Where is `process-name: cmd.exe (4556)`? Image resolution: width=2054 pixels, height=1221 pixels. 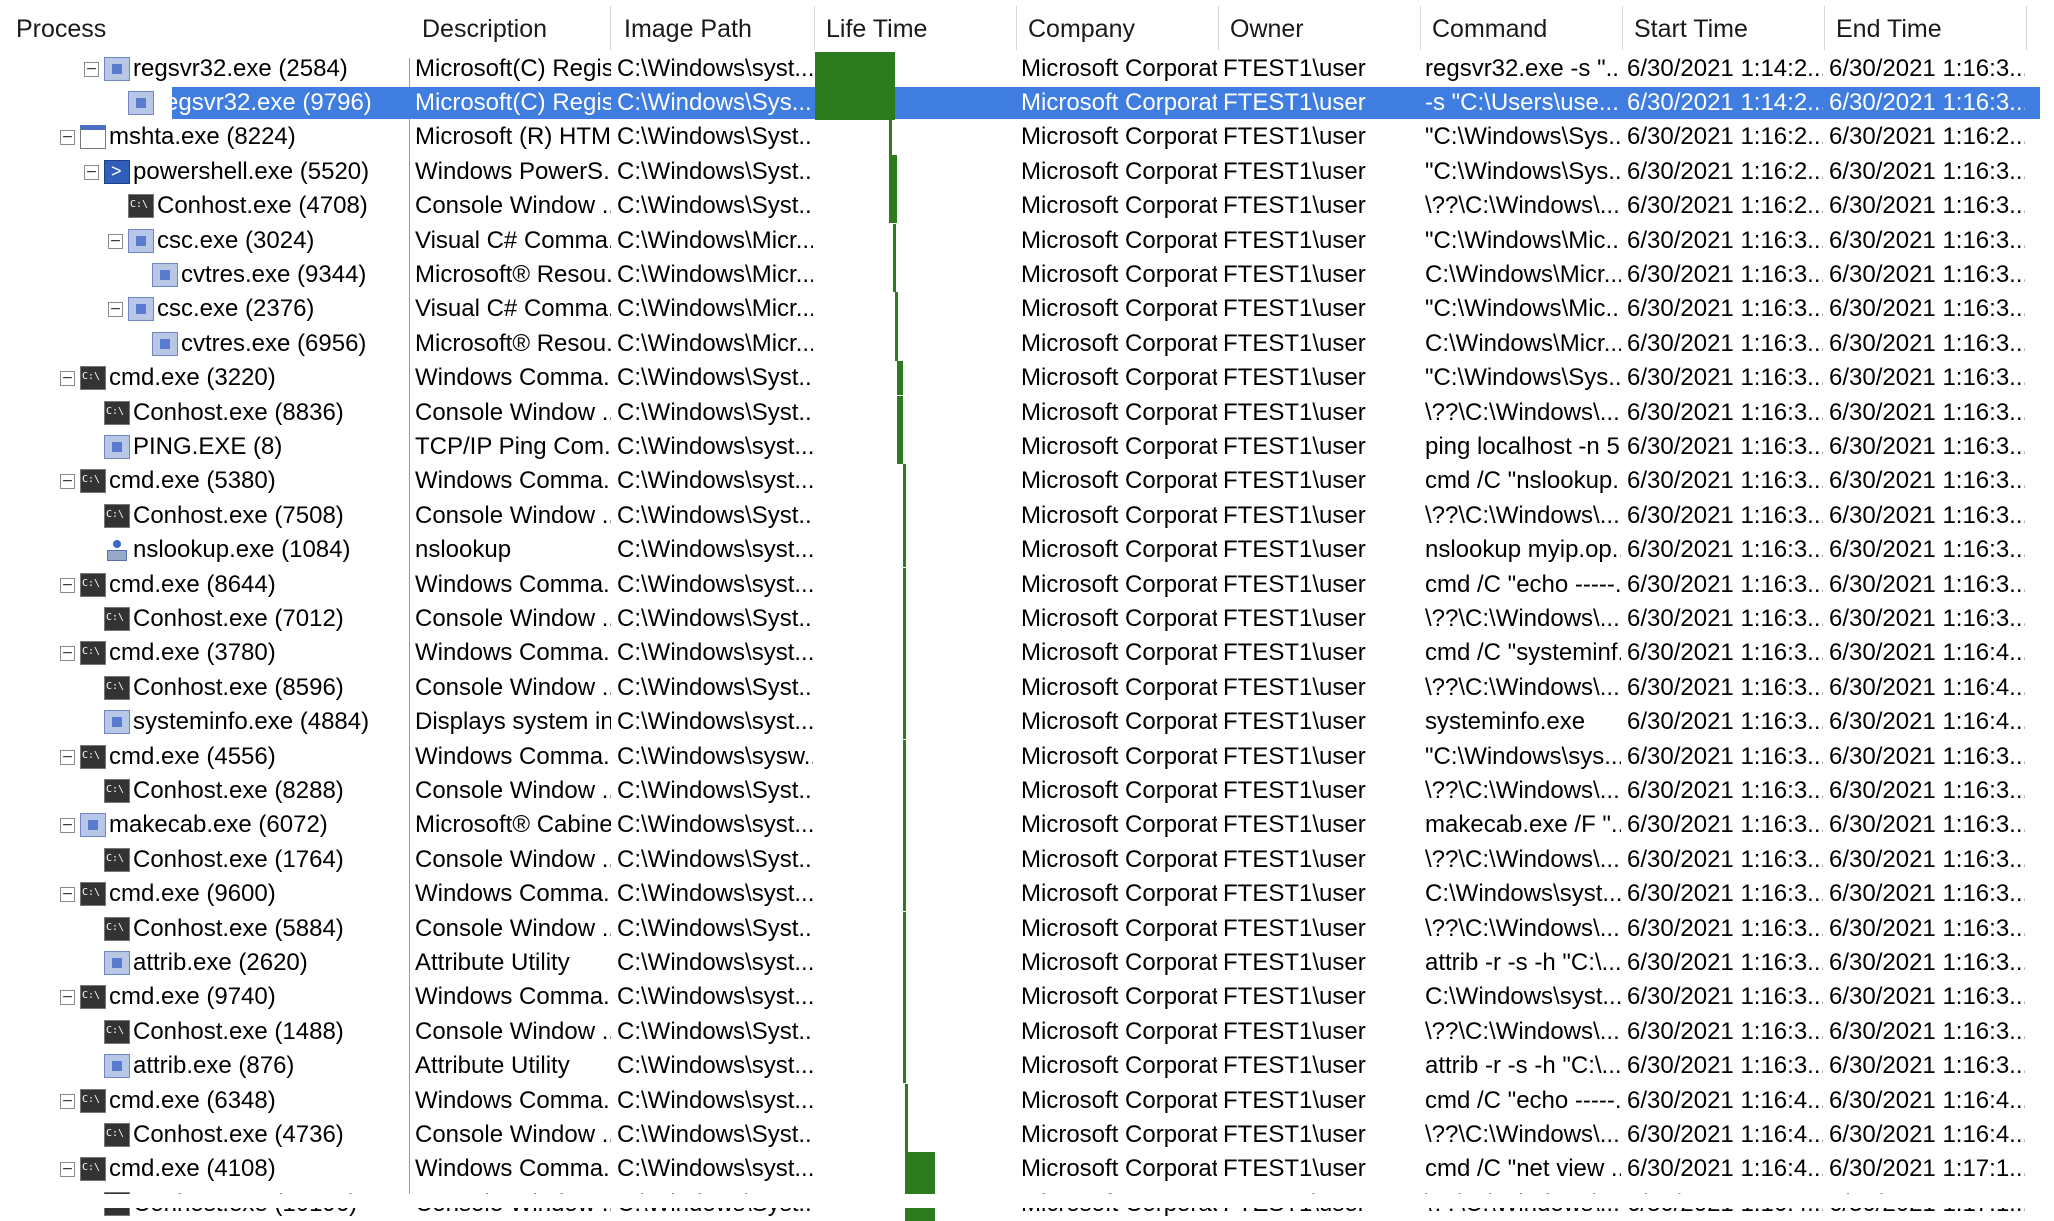 process-name: cmd.exe (4556) is located at coordinates (192, 756).